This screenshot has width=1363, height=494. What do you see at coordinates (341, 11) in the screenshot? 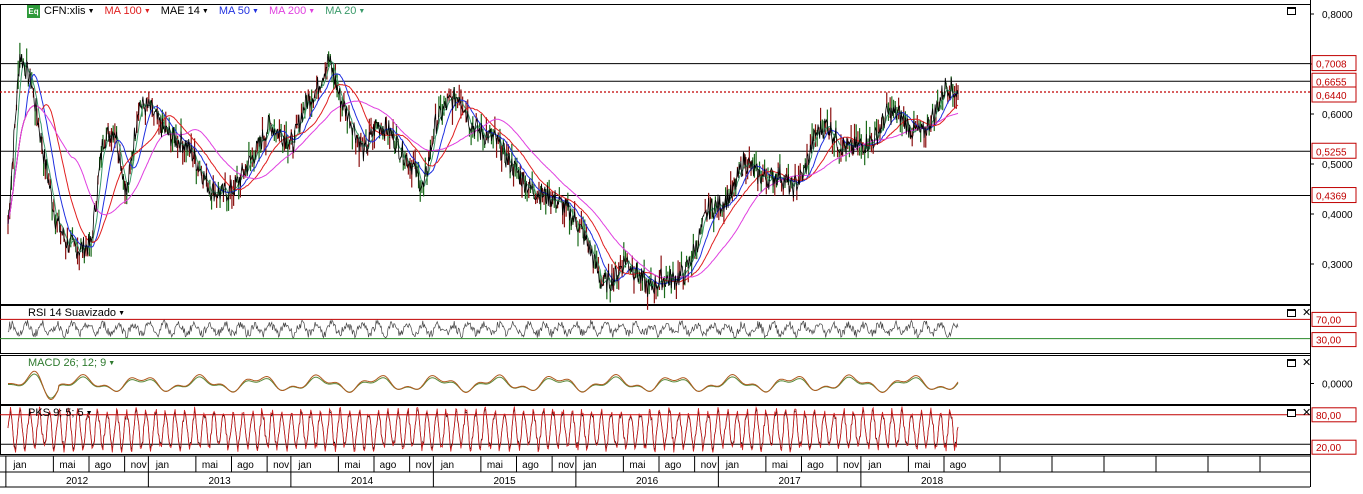
I see `legend-ma20-label: MA 20` at bounding box center [341, 11].